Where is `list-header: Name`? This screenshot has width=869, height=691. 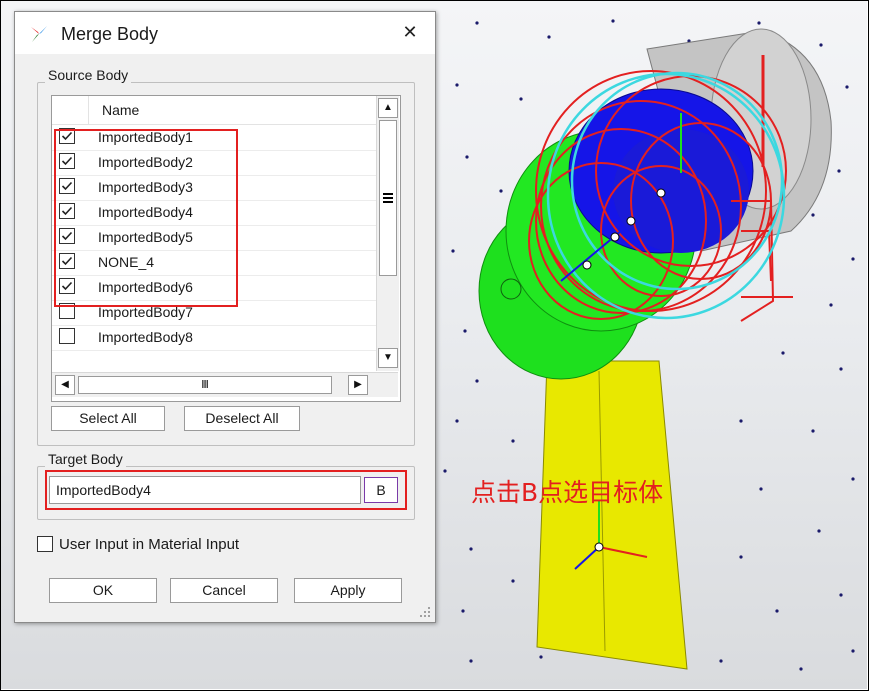 list-header: Name is located at coordinates (214, 110).